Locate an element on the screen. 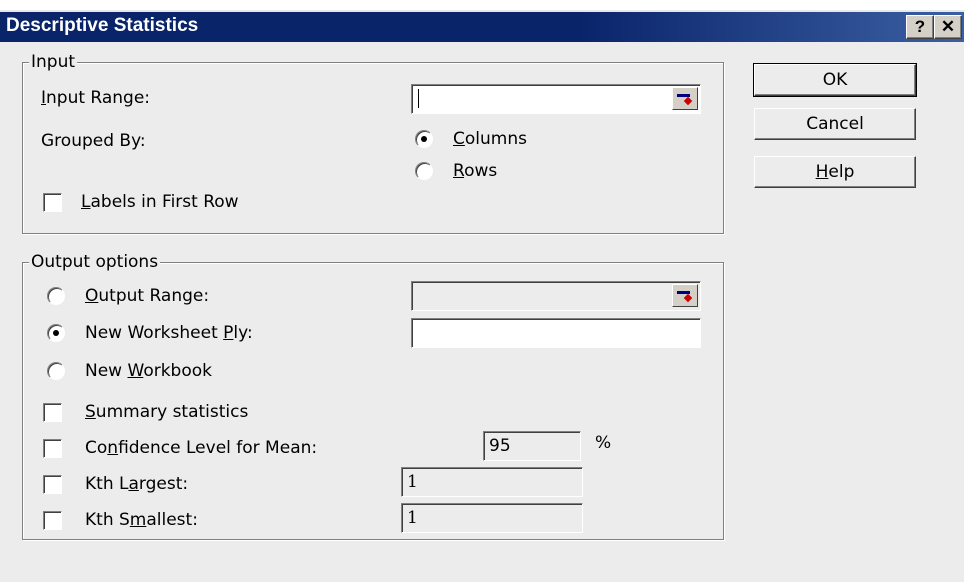 The image size is (964, 582). help-icon: ? is located at coordinates (920, 27).